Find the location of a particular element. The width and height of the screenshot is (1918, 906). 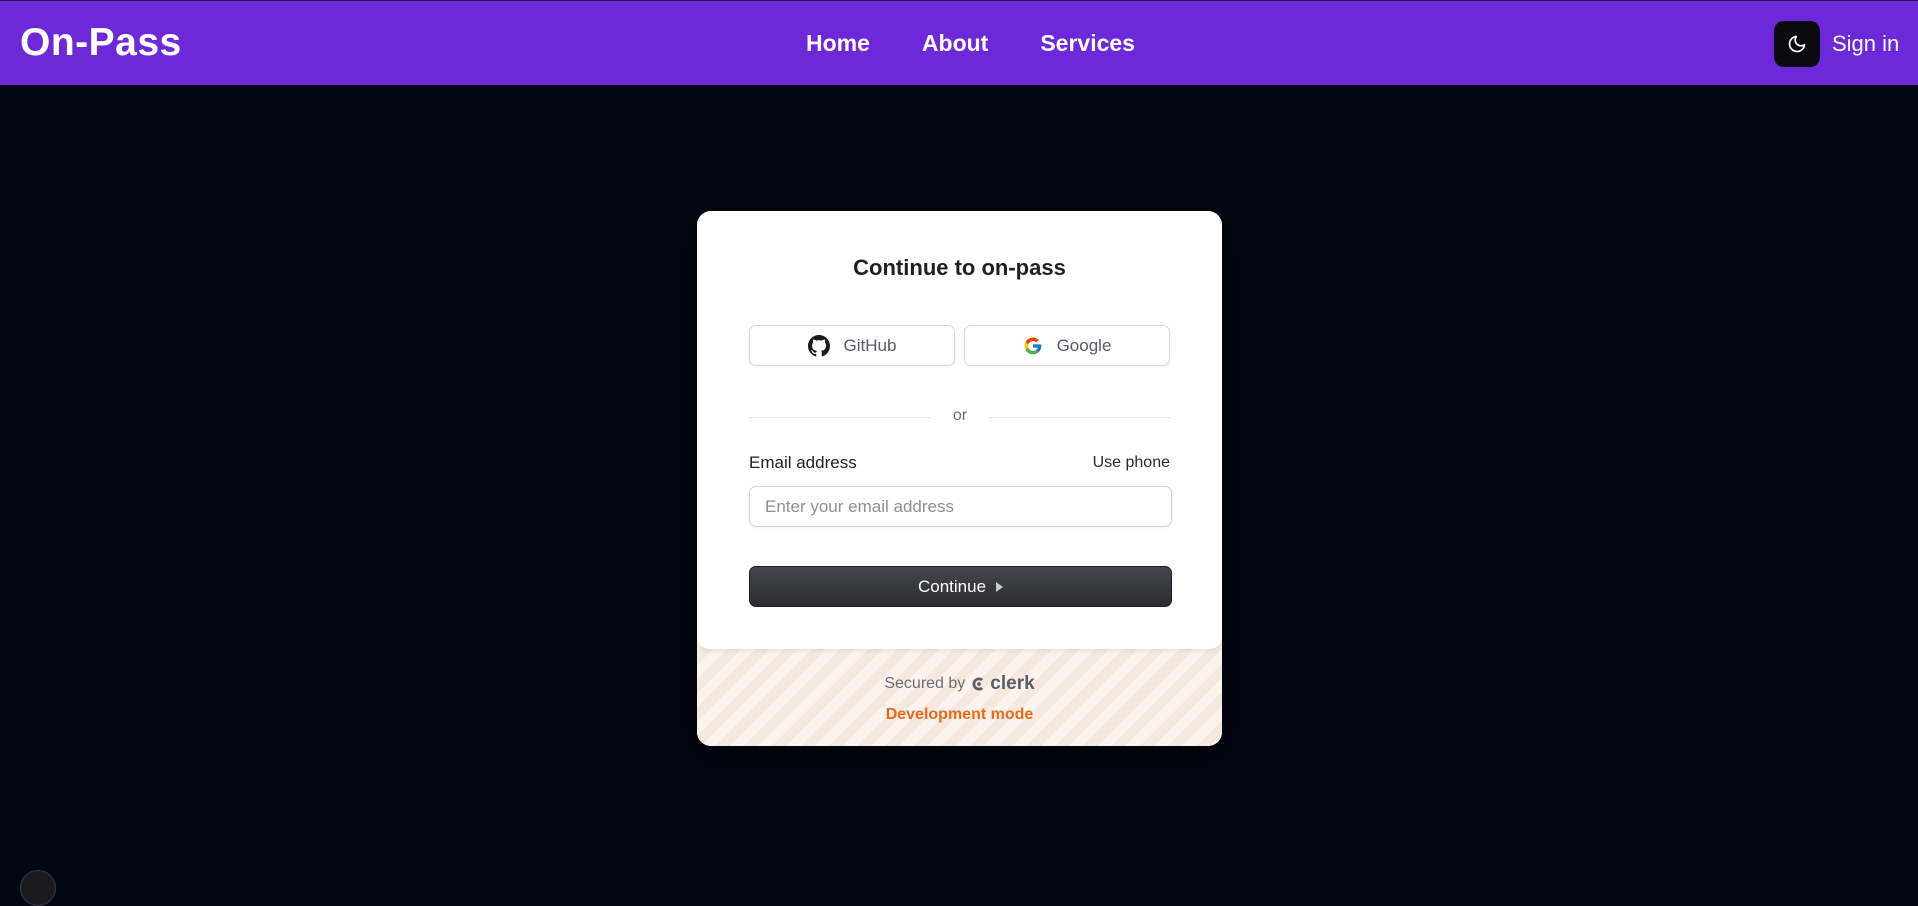

nav-about-link: About is located at coordinates (955, 43).